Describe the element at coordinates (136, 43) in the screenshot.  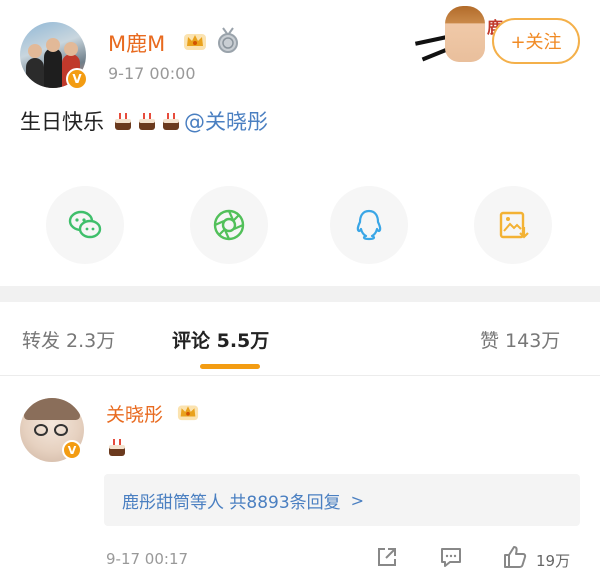
I see `post-username: M鹿M` at that location.